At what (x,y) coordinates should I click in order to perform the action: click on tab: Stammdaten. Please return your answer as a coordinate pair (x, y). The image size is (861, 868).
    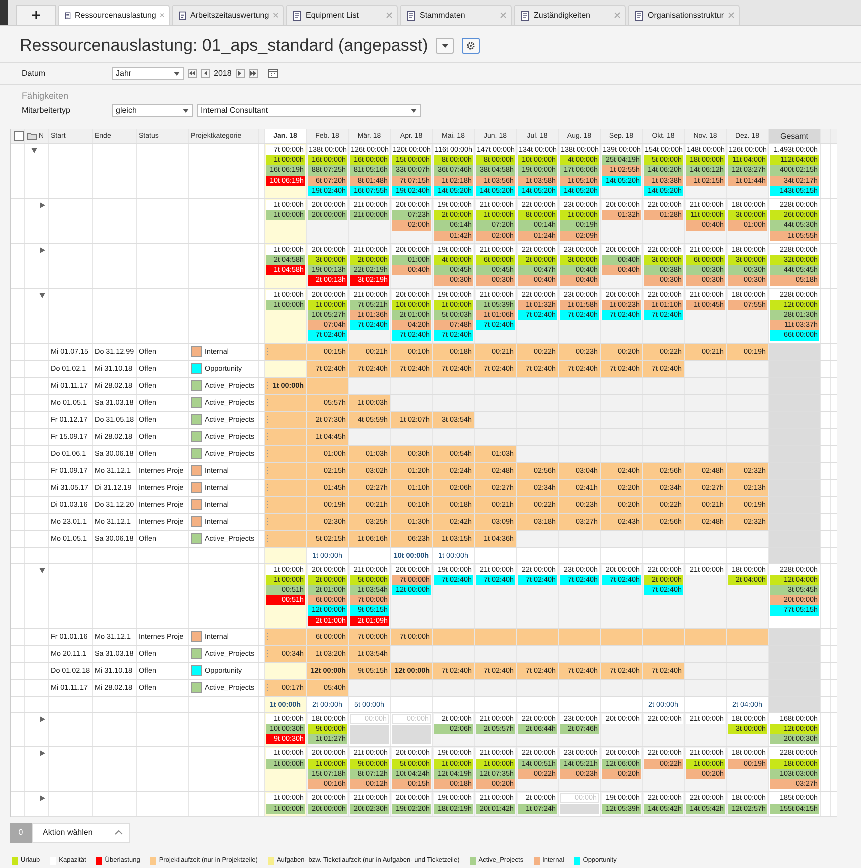
    Looking at the image, I should click on (456, 15).